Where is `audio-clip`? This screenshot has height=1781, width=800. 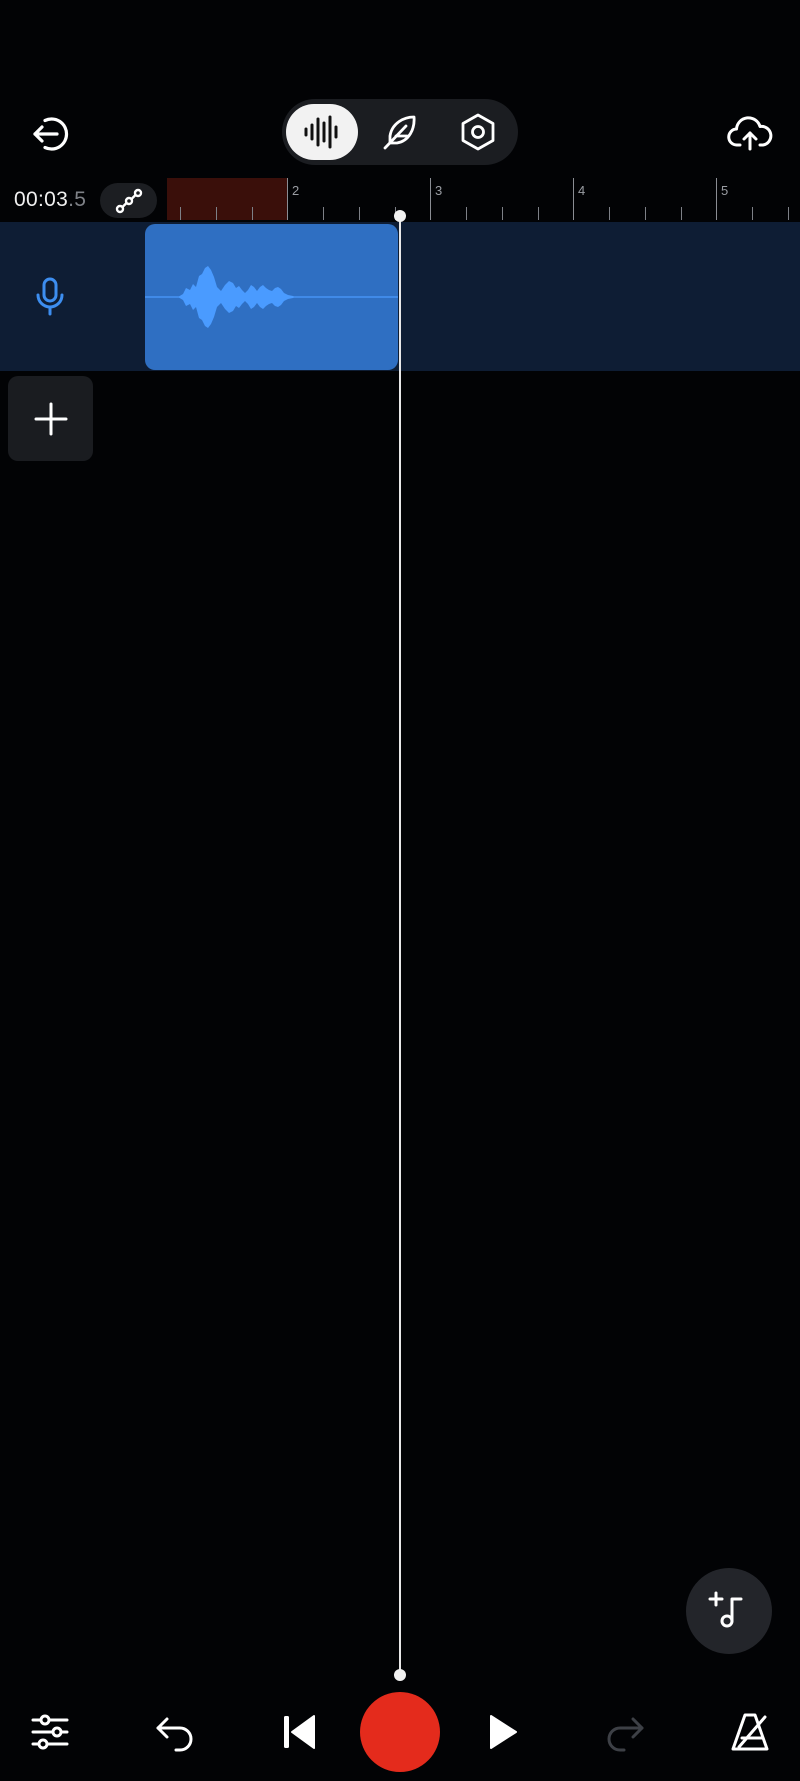 audio-clip is located at coordinates (271, 297).